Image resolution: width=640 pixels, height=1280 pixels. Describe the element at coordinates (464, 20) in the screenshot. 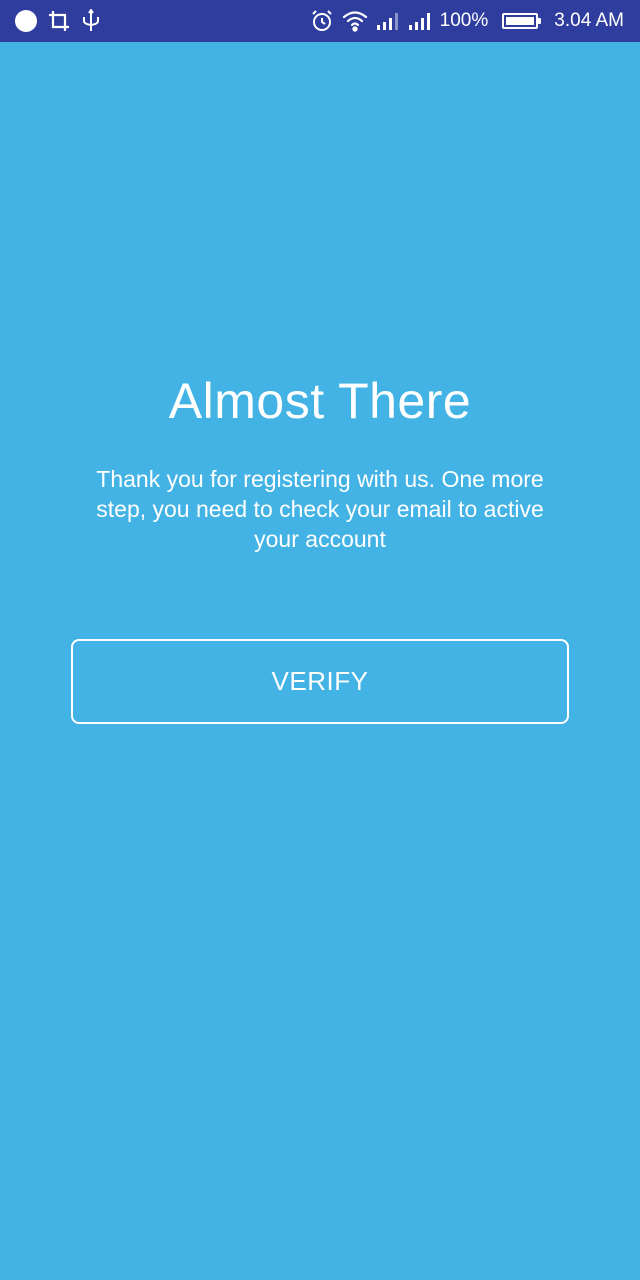

I see `battery-percent: 100%` at that location.